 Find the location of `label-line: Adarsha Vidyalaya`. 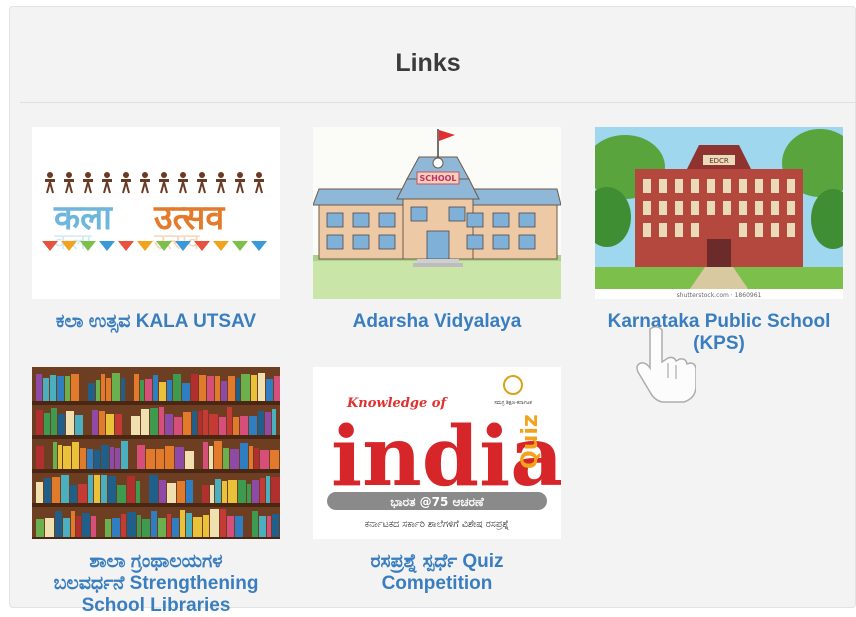

label-line: Adarsha Vidyalaya is located at coordinates (437, 322).